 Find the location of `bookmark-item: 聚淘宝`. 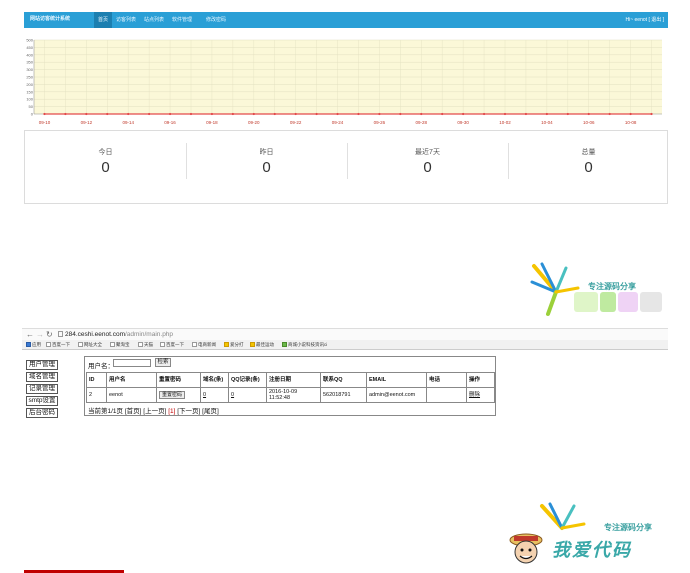

bookmark-item: 聚淘宝 is located at coordinates (120, 345).